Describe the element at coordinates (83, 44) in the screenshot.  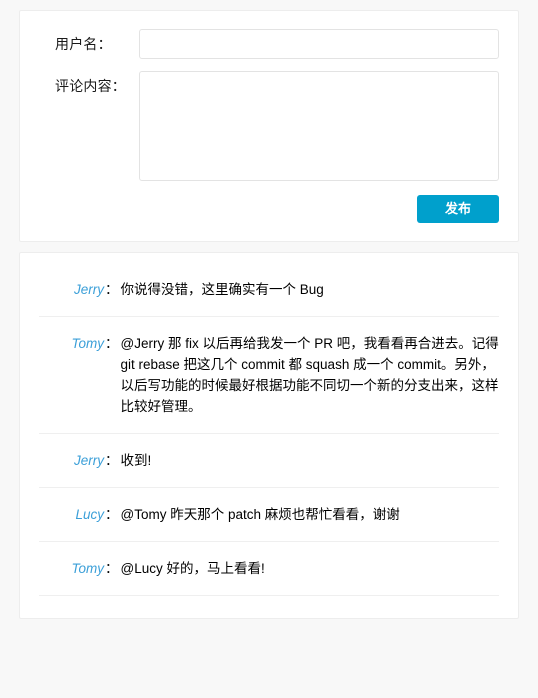
I see `username-label: 用户名：` at that location.